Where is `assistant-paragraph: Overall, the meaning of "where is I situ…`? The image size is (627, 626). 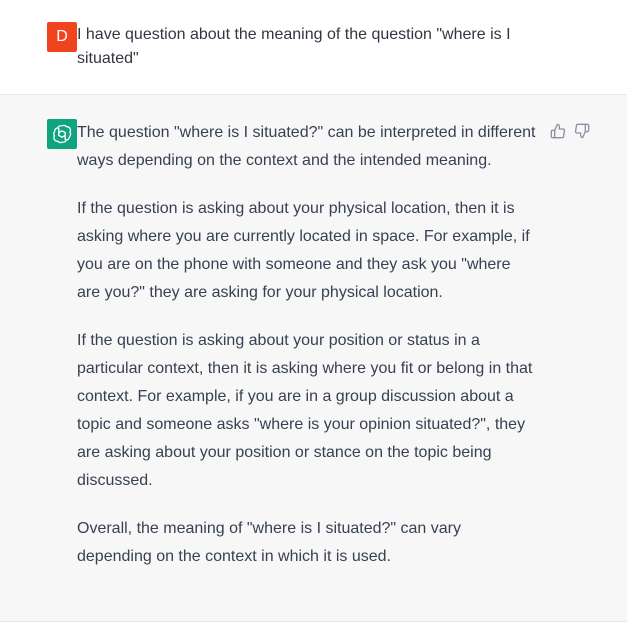
assistant-paragraph: Overall, the meaning of "where is I situ… is located at coordinates (269, 542).